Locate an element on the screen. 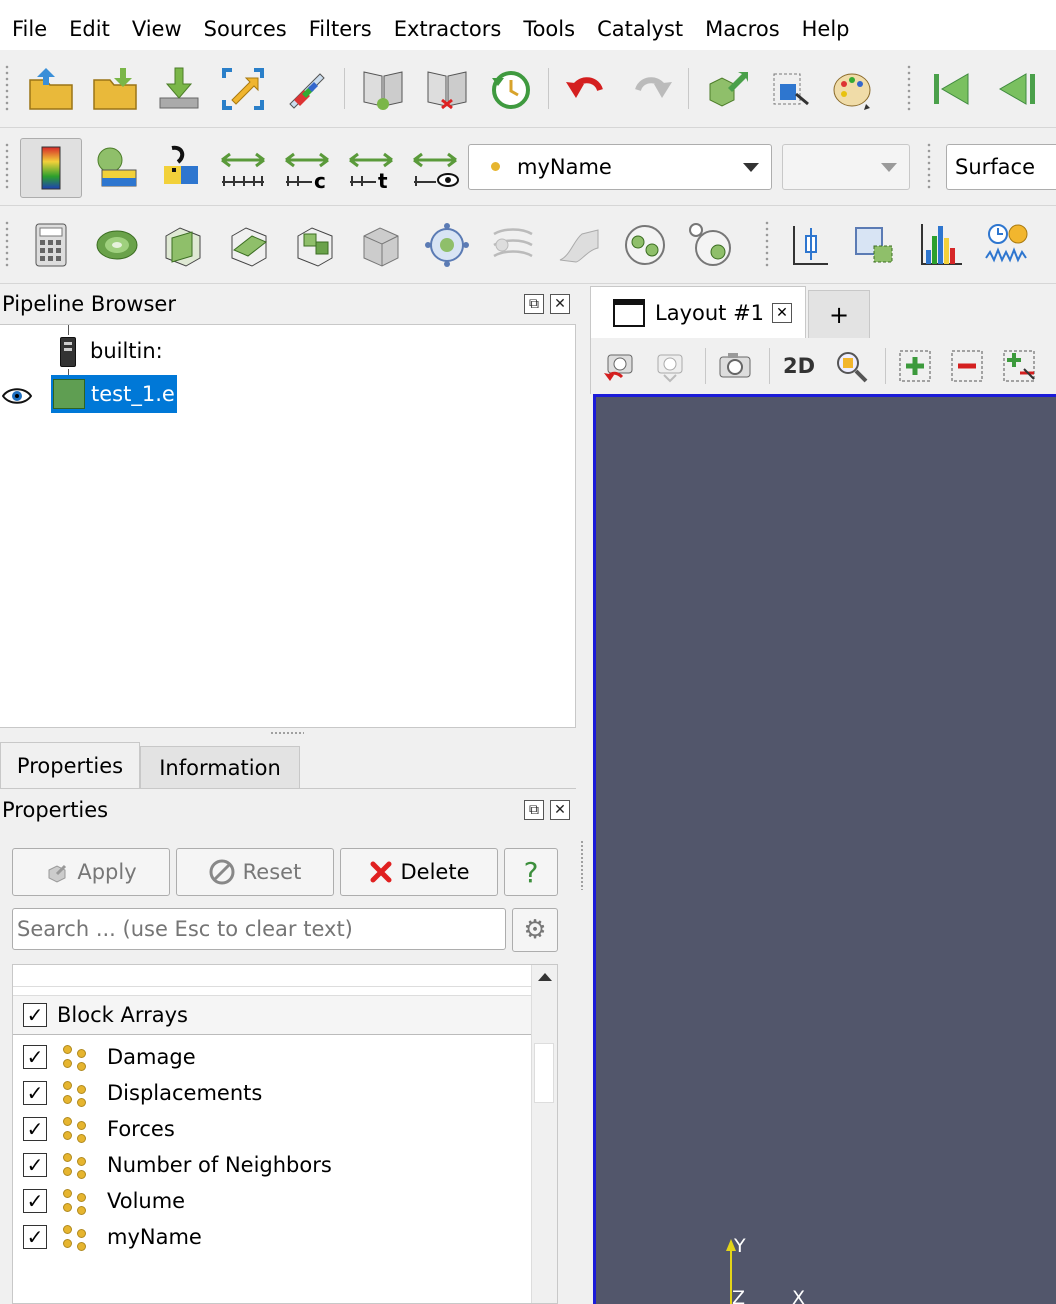  previous-frame-icon is located at coordinates (1017, 89).